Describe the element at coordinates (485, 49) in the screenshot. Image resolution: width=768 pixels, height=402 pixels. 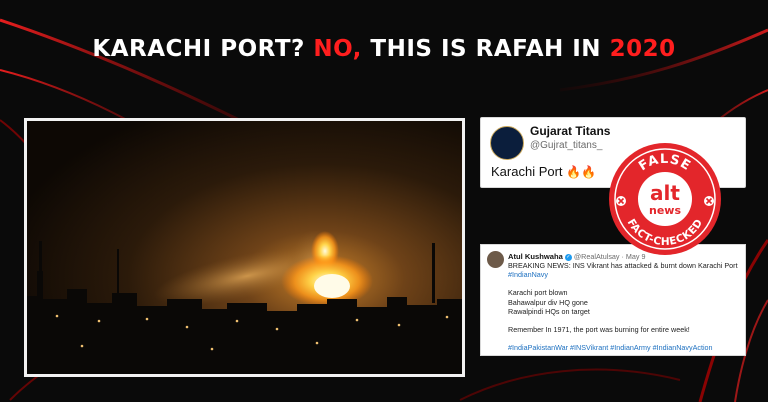
I see `headline-part3: THIS IS RAFAH IN` at that location.